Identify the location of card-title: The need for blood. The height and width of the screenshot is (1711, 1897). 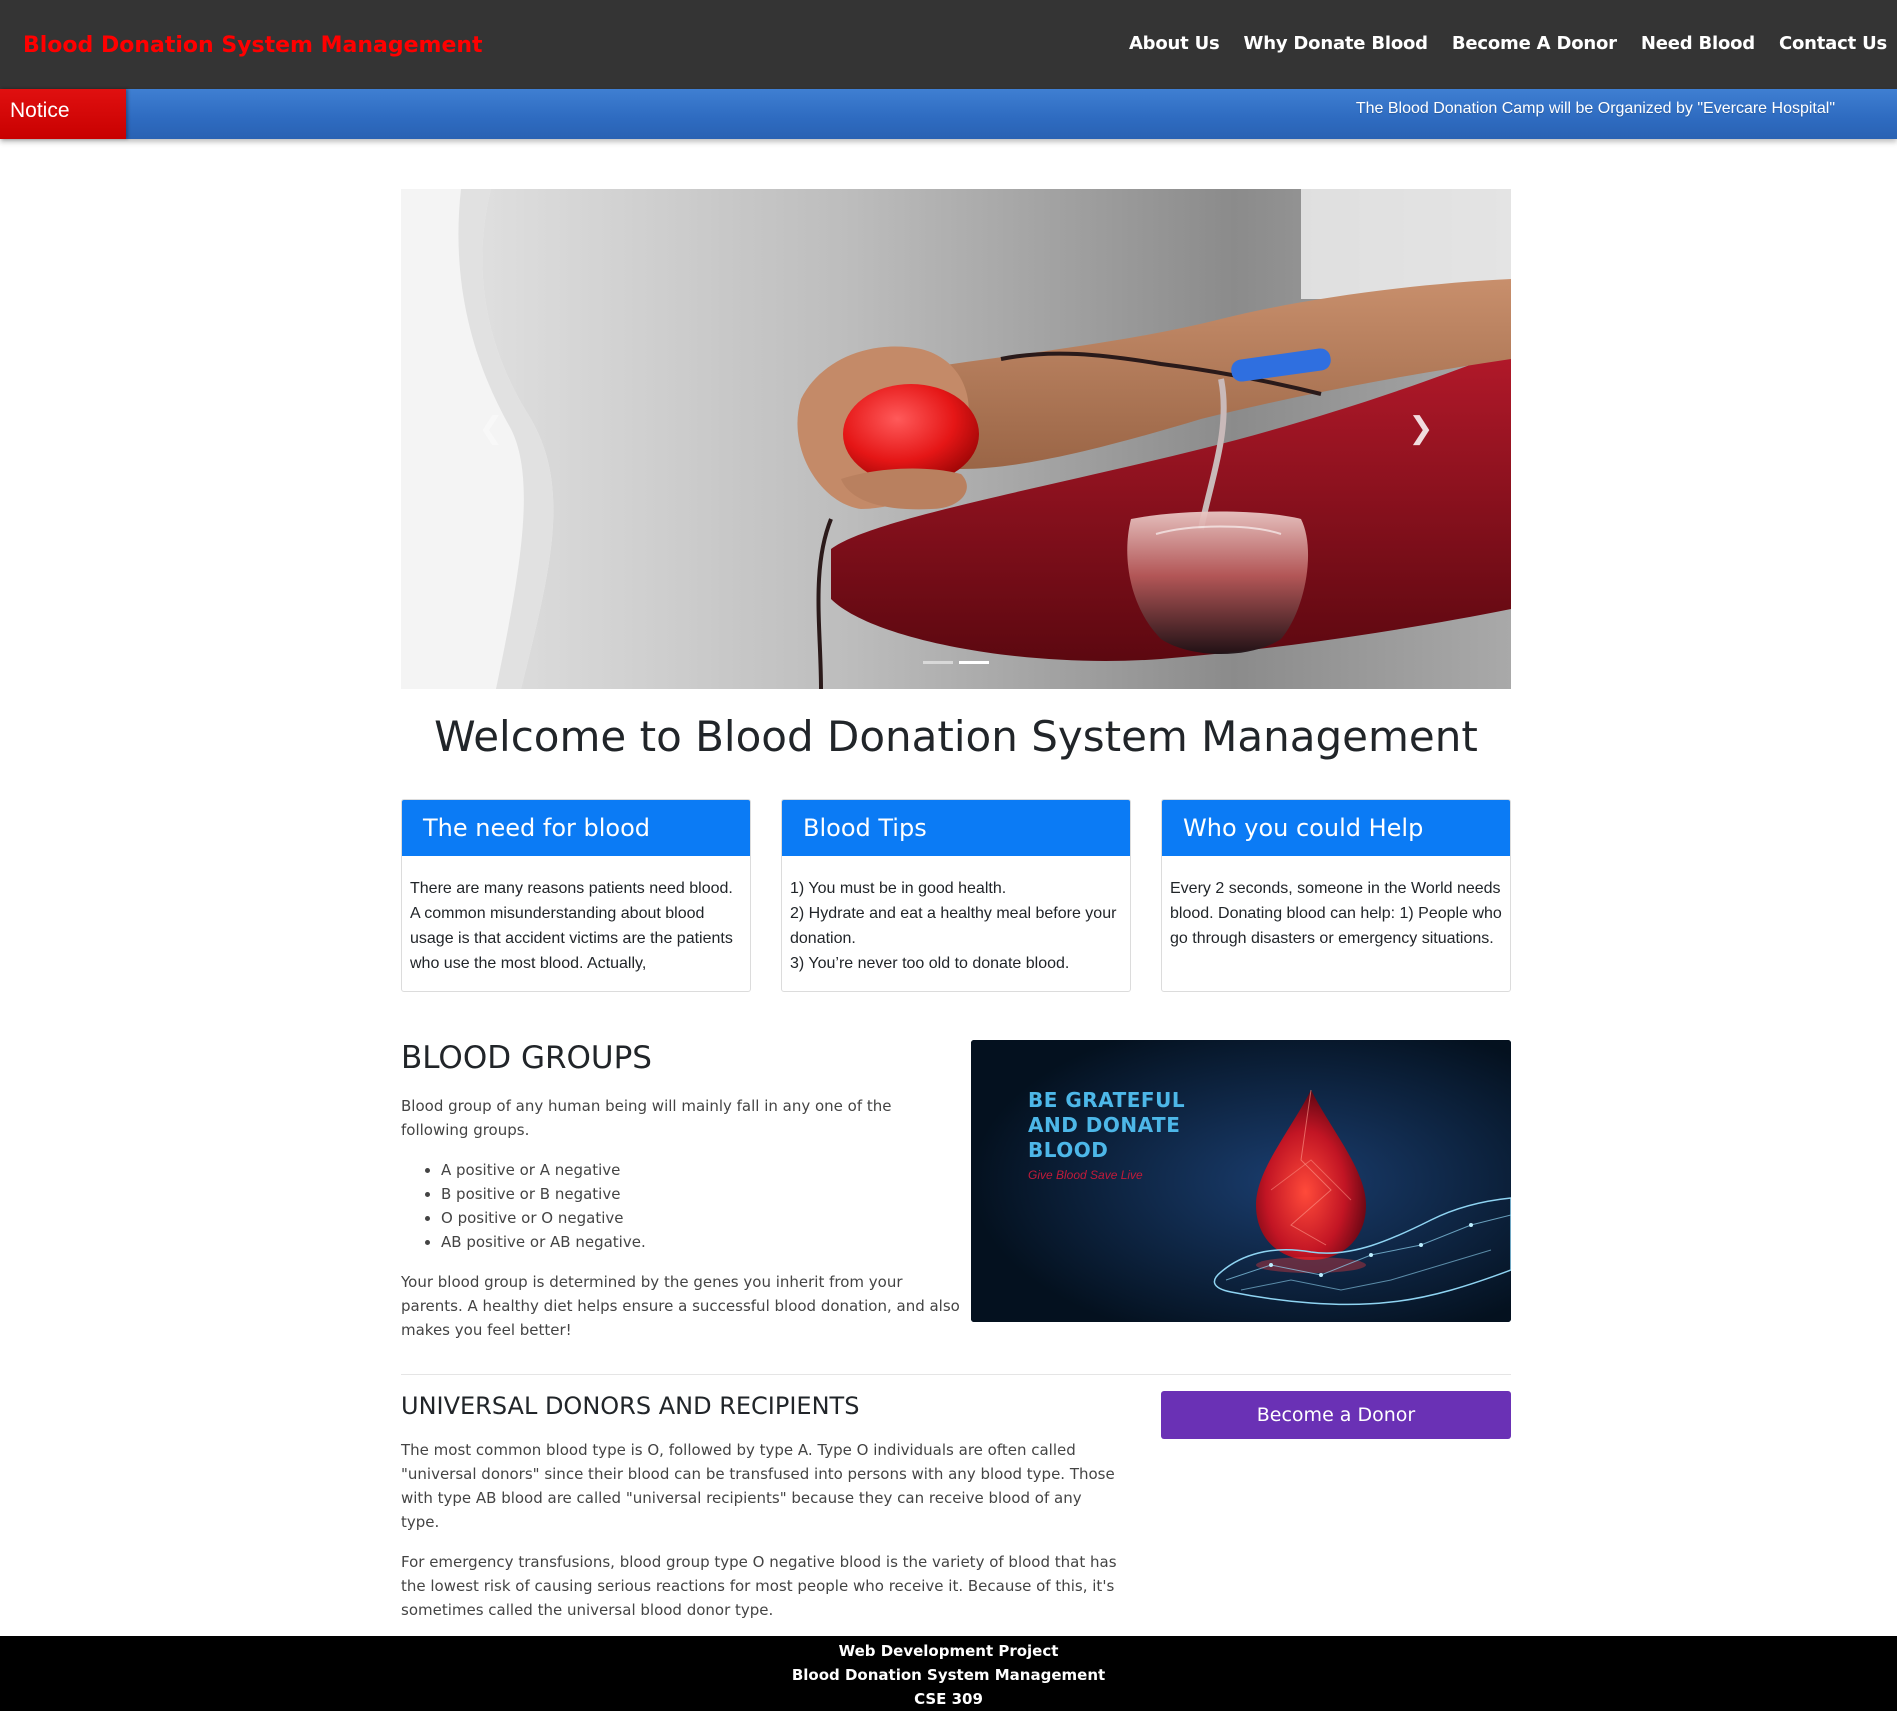
(576, 828).